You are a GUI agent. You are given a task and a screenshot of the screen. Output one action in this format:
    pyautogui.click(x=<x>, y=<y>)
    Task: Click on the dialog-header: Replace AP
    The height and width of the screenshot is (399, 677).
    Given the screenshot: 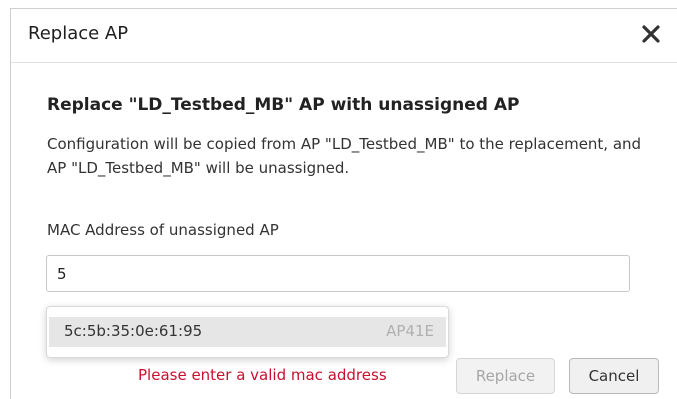 What is the action you would take?
    pyautogui.click(x=344, y=36)
    